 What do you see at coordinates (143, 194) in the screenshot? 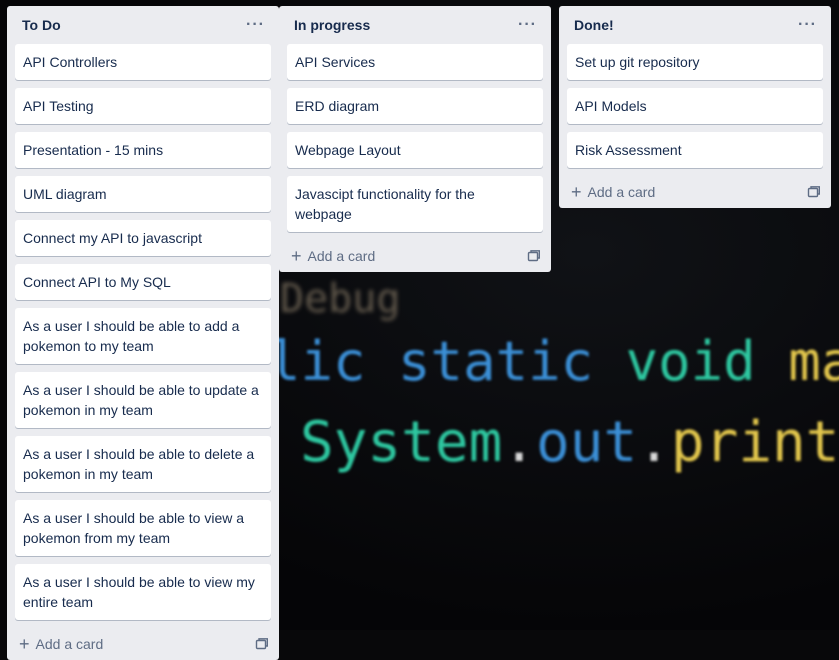
I see `list-card: UML diagram` at bounding box center [143, 194].